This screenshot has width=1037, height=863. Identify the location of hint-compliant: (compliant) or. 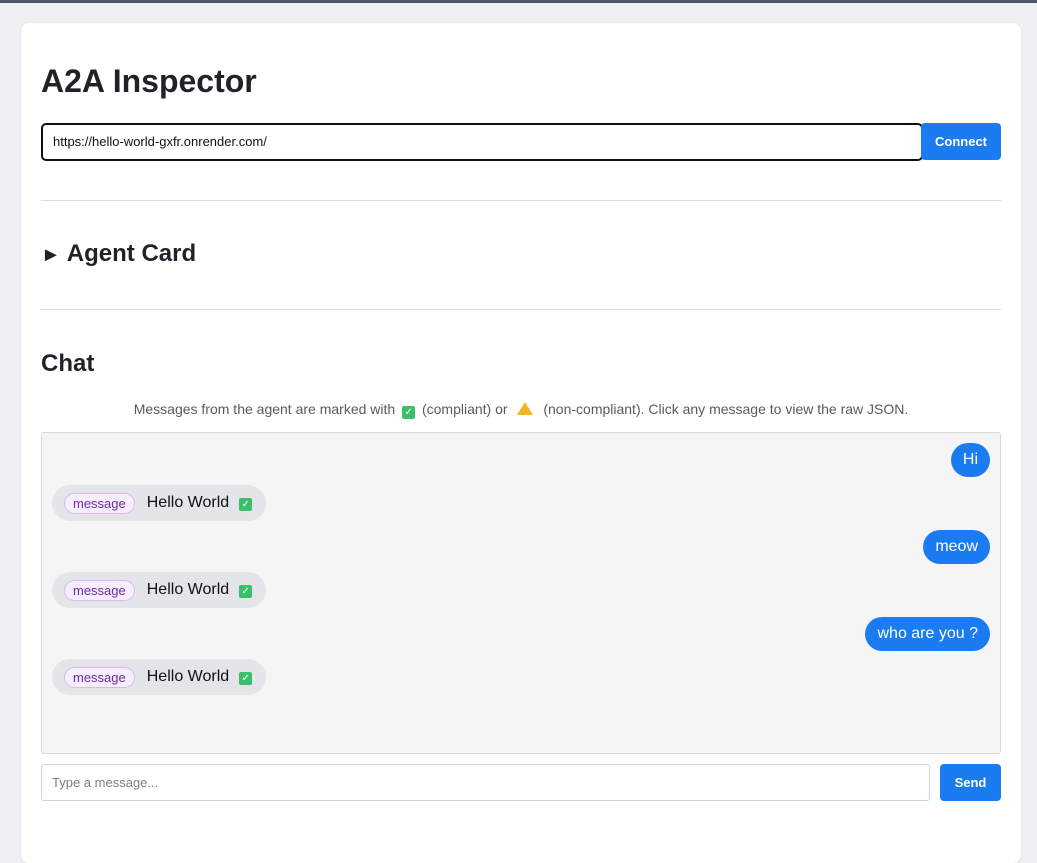
(464, 409).